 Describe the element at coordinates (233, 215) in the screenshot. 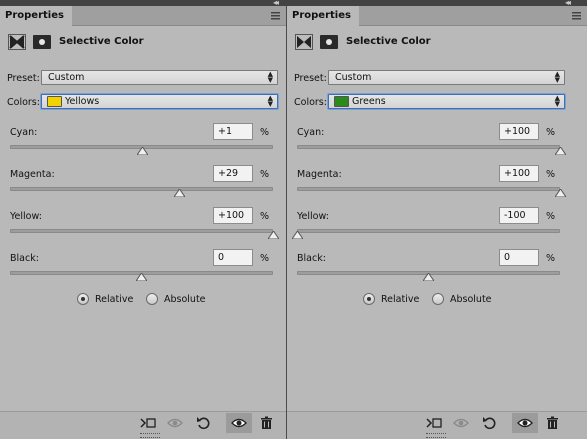

I see `yellow-value-field: +100` at that location.